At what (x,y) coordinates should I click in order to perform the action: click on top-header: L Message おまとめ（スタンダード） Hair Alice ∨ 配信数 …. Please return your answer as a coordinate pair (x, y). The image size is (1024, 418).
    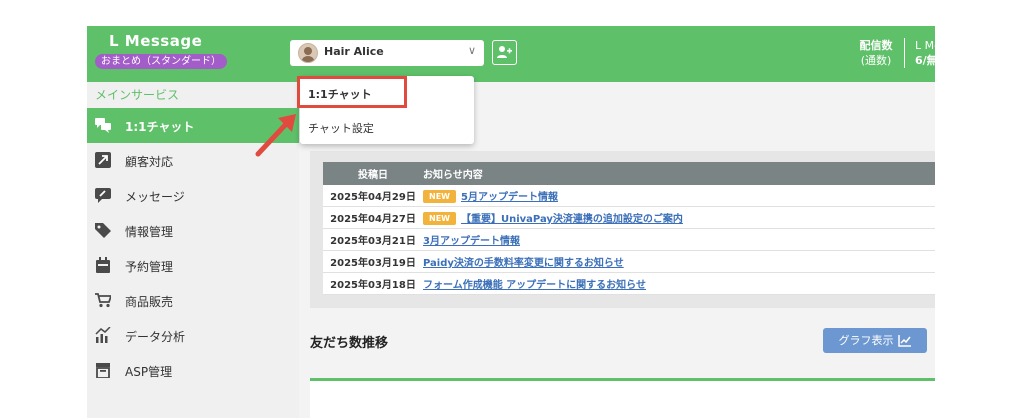
    Looking at the image, I should click on (511, 54).